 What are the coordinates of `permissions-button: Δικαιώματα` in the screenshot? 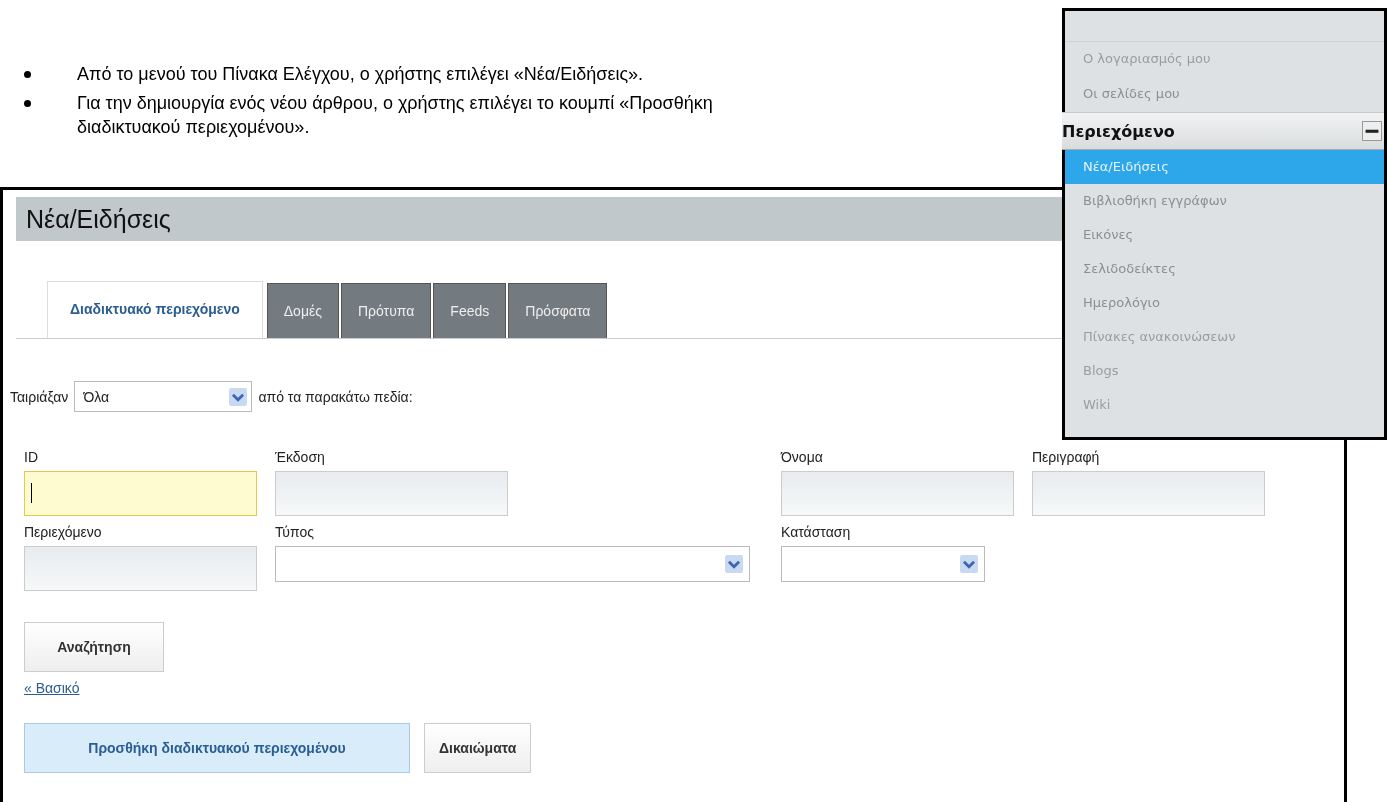 It's located at (478, 748).